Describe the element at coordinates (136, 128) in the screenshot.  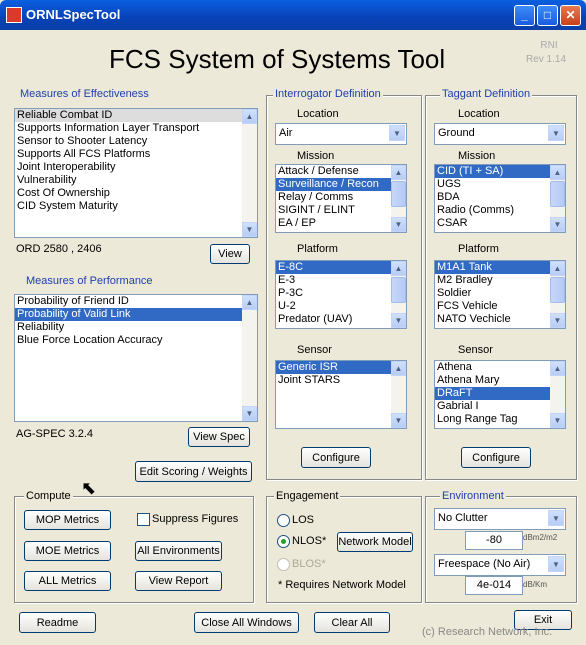
I see `list-item: Supports Information Layer Transport` at that location.